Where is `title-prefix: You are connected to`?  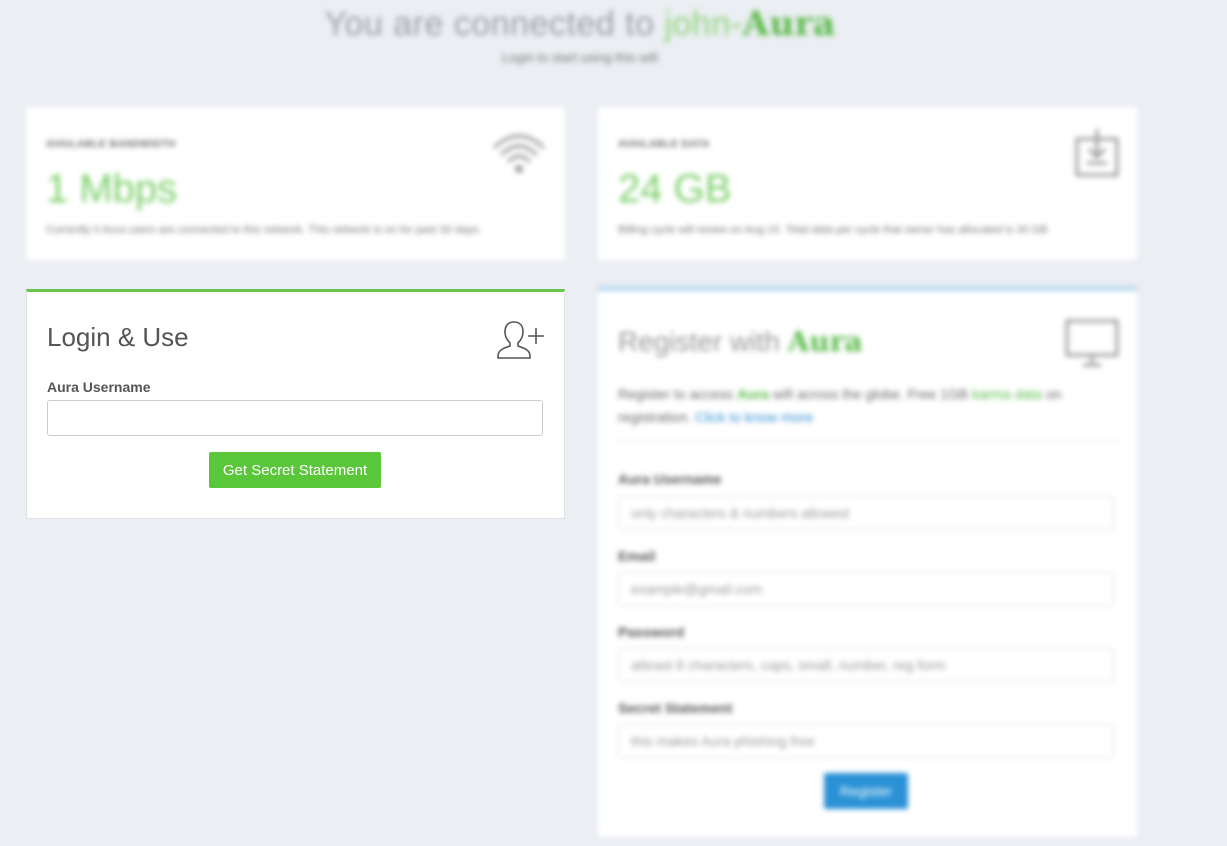 title-prefix: You are connected to is located at coordinates (494, 24).